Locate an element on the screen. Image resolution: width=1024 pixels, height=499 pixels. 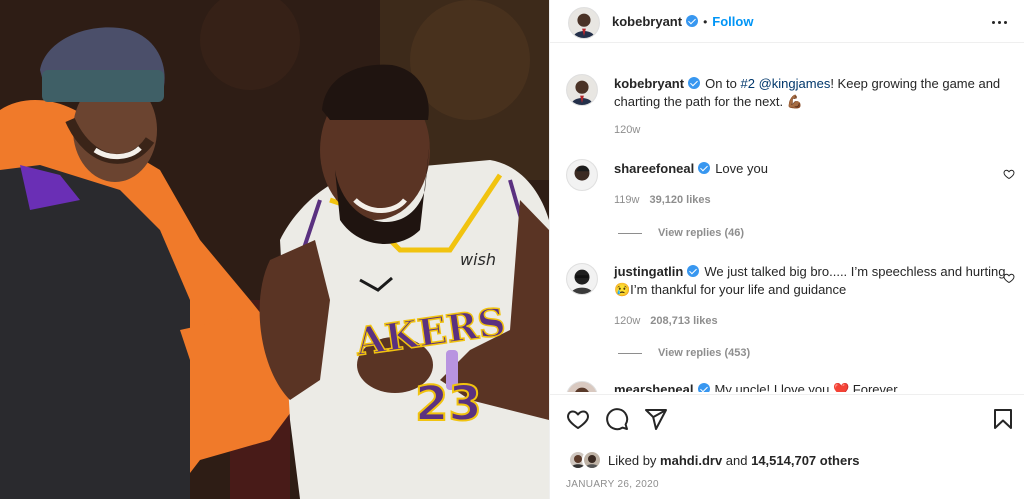
author-name-row: kobebryant • Follow is located at coordinates (682, 21).